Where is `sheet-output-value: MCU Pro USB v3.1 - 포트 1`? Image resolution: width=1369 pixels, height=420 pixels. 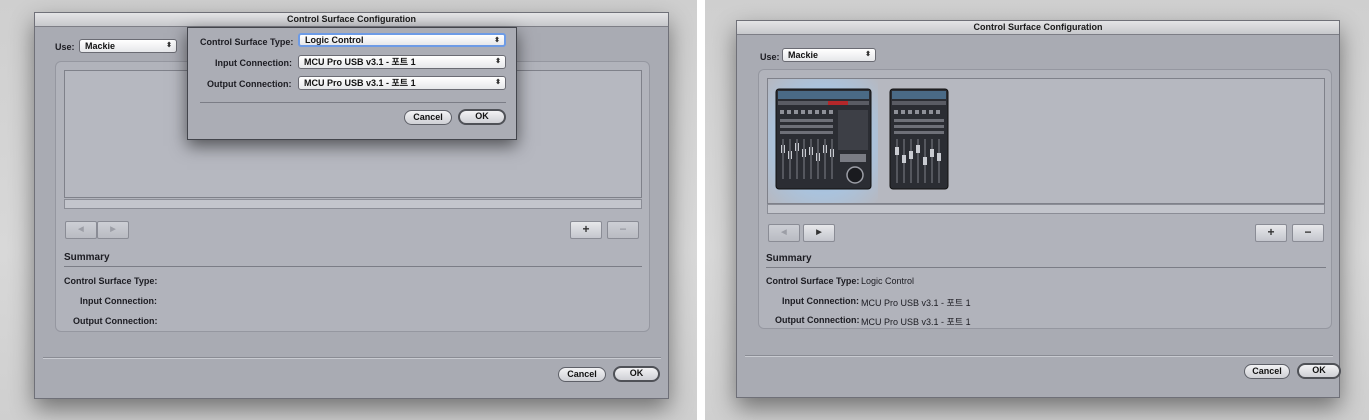 sheet-output-value: MCU Pro USB v3.1 - 포트 1 is located at coordinates (360, 83).